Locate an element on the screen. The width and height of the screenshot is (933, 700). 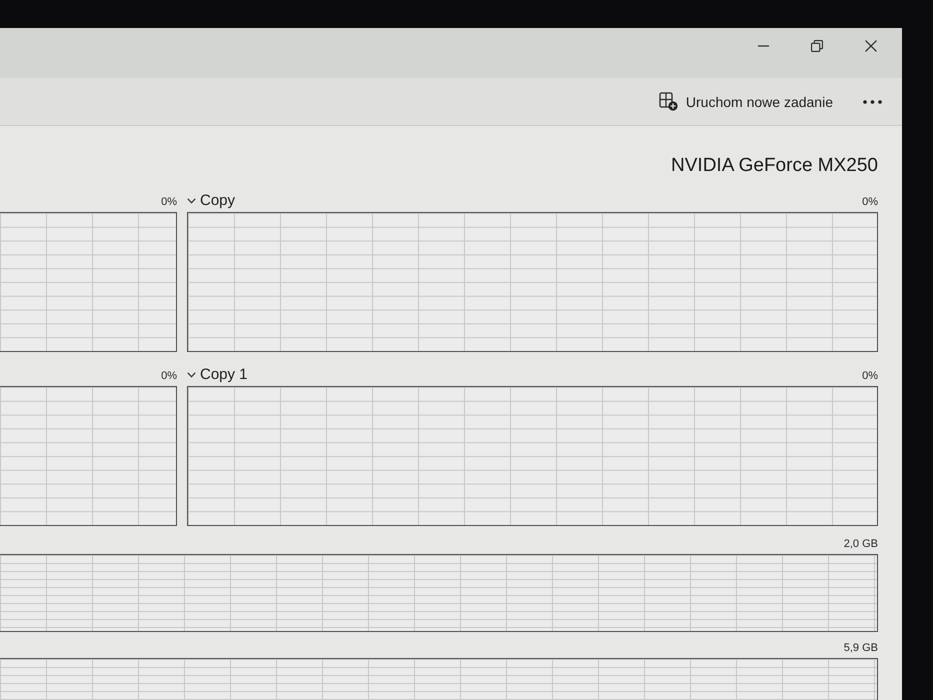
engine-selector: Copy is located at coordinates (212, 200).